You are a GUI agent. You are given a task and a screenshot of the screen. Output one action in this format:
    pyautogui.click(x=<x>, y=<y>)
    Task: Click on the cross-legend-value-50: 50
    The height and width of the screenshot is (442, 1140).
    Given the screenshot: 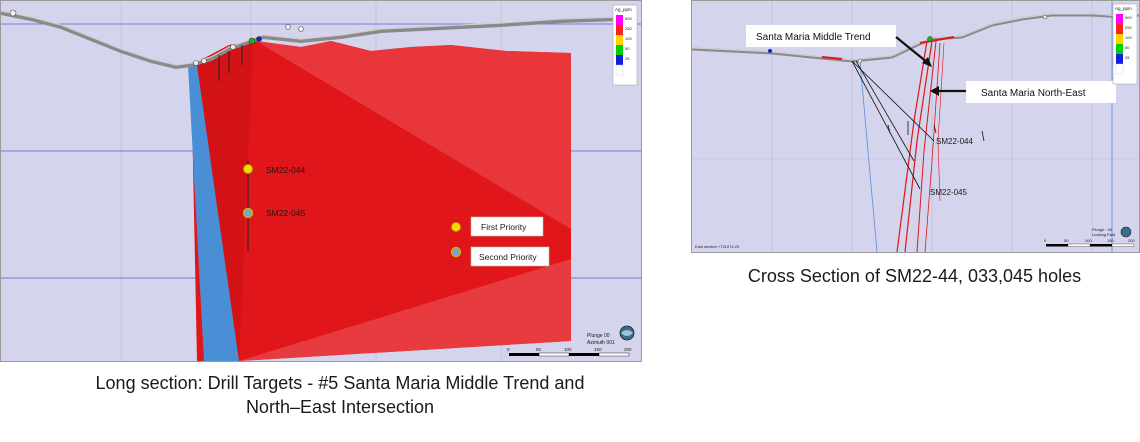 What is the action you would take?
    pyautogui.click(x=1127, y=47)
    